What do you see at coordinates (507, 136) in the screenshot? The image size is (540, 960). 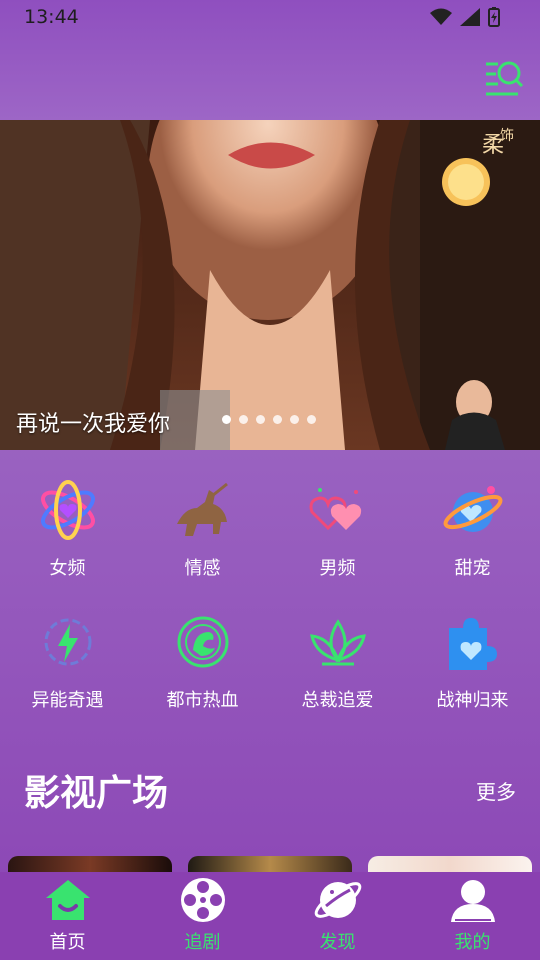 I see `poster-text-2: 饰` at bounding box center [507, 136].